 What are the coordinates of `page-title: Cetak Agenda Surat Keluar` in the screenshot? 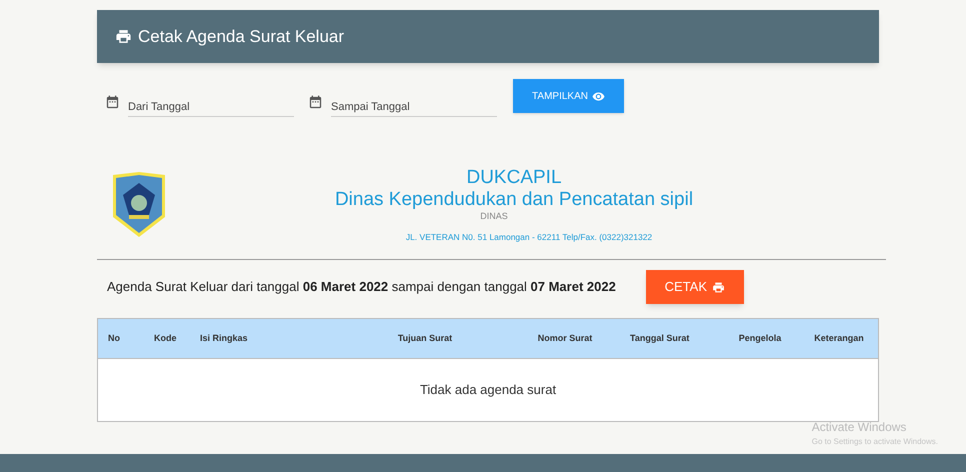 It's located at (241, 37).